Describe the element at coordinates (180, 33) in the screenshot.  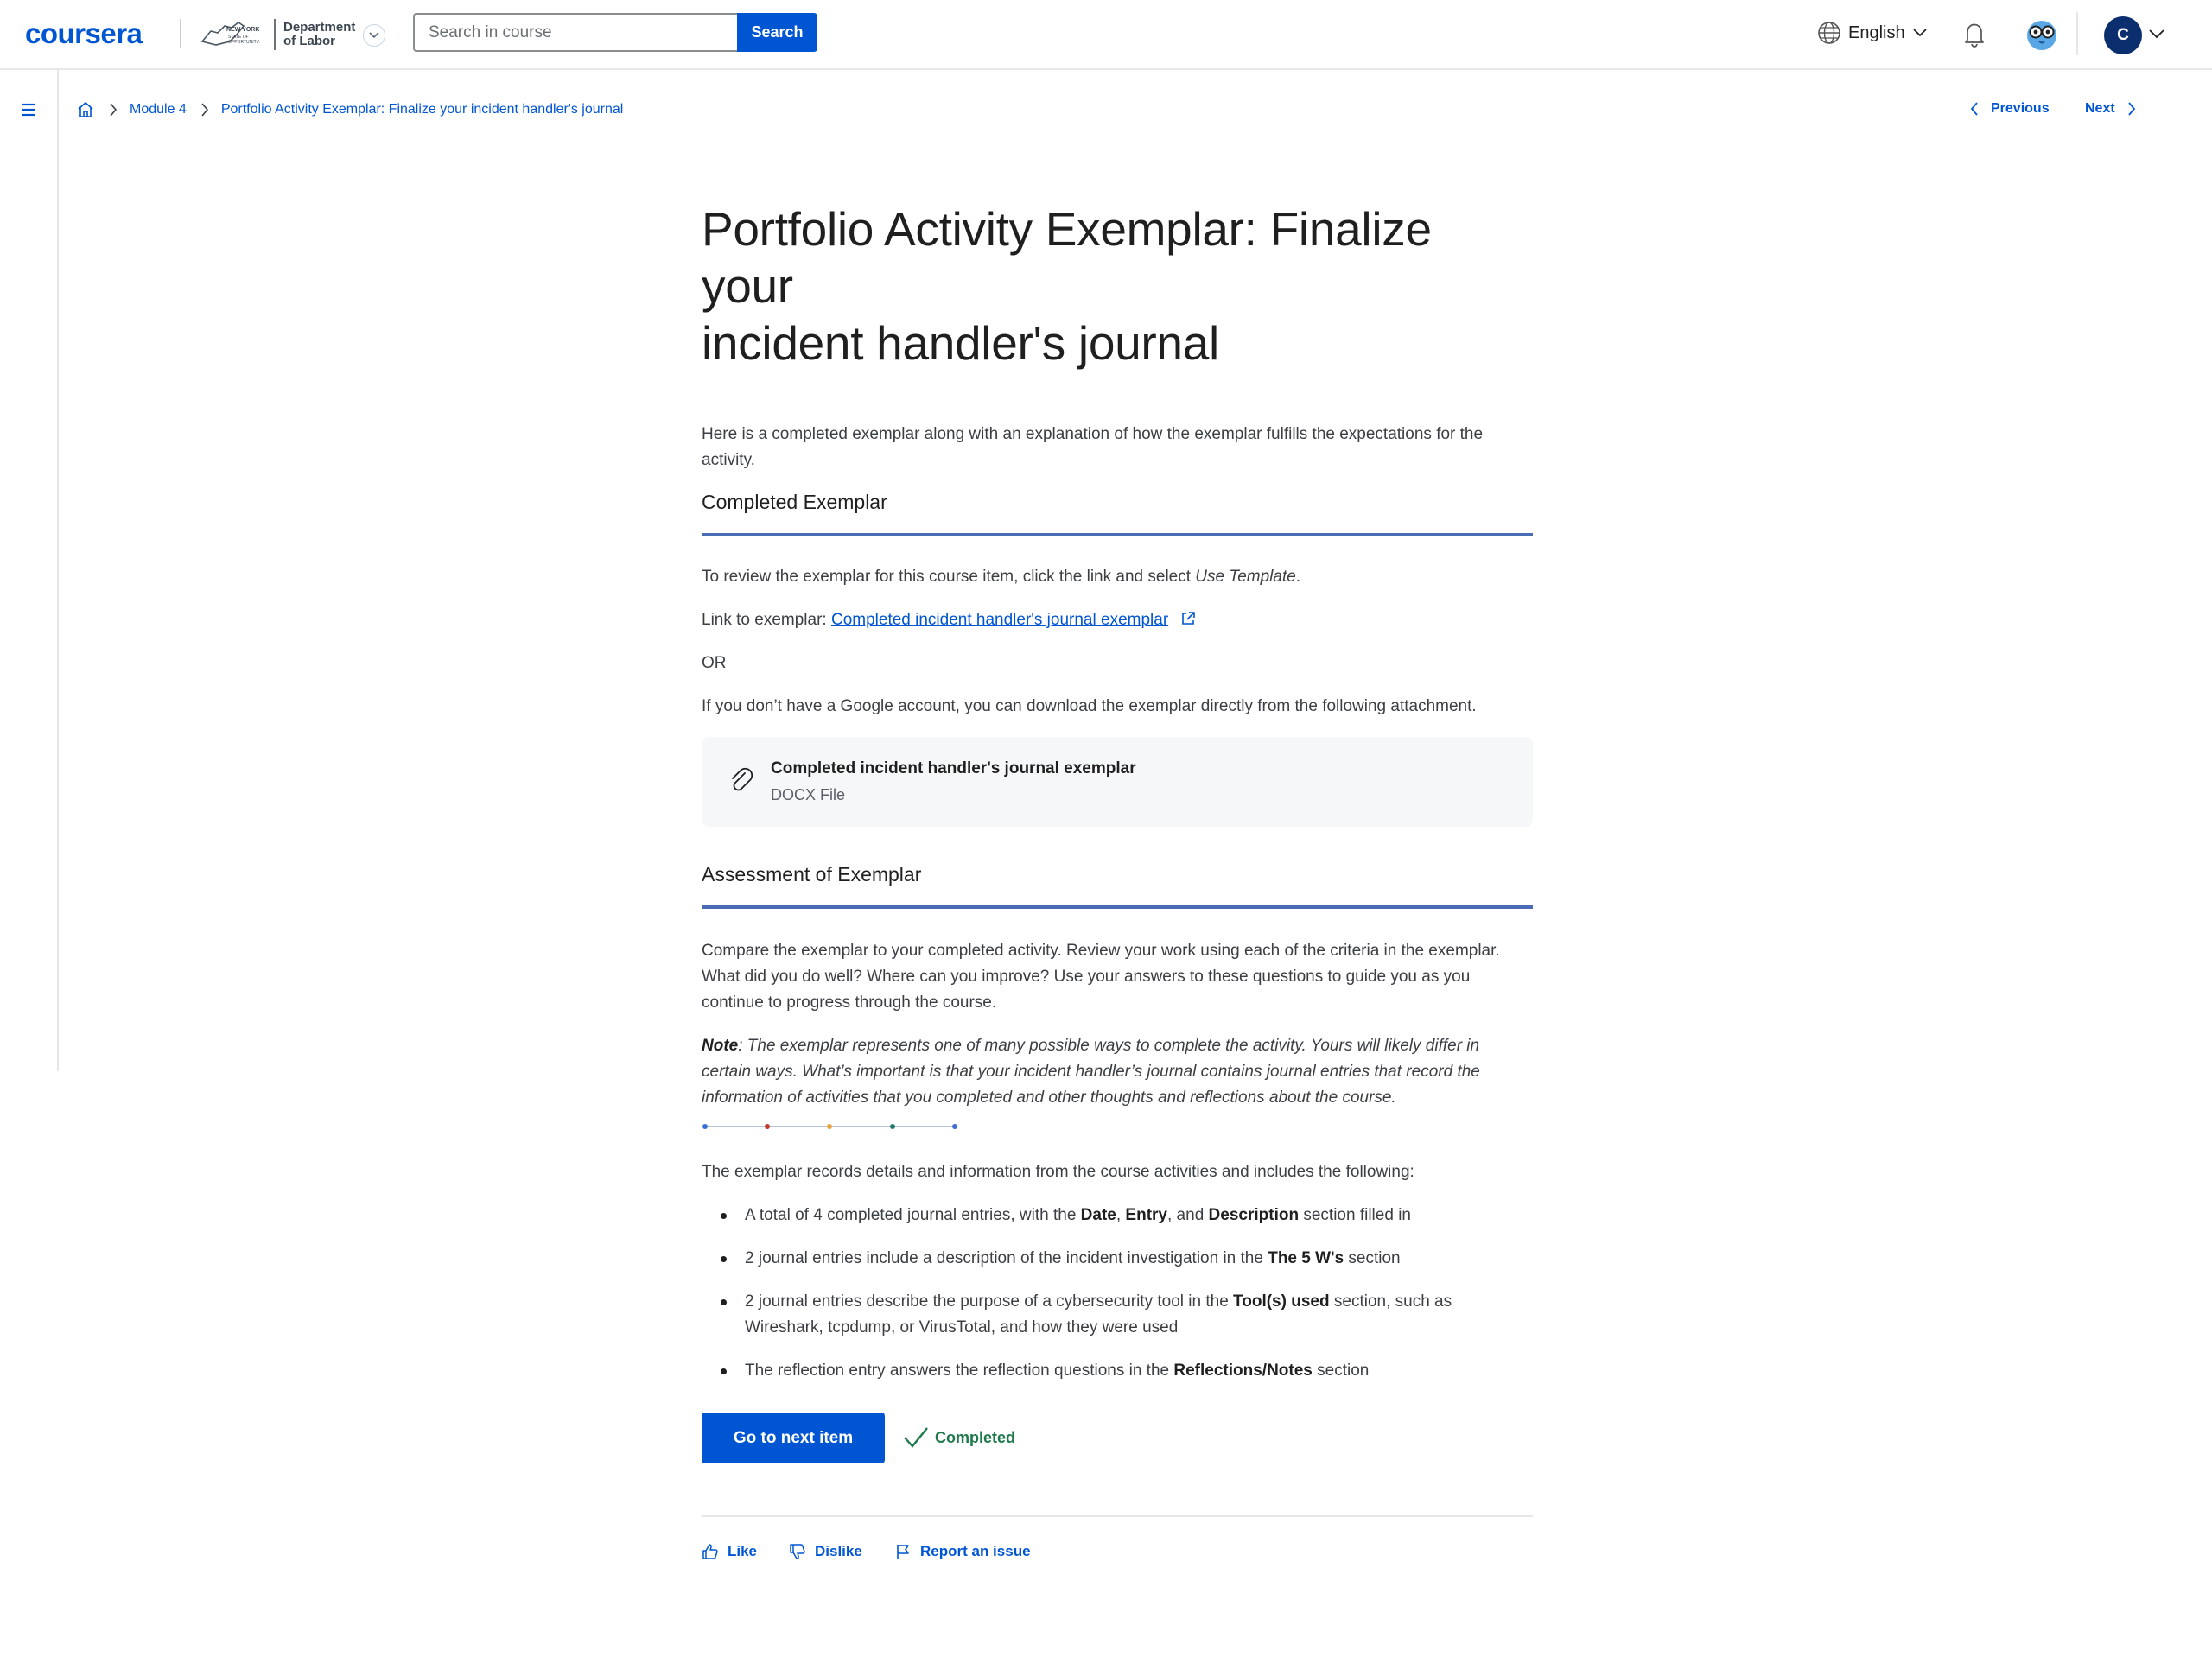
I see `logo-divider` at that location.